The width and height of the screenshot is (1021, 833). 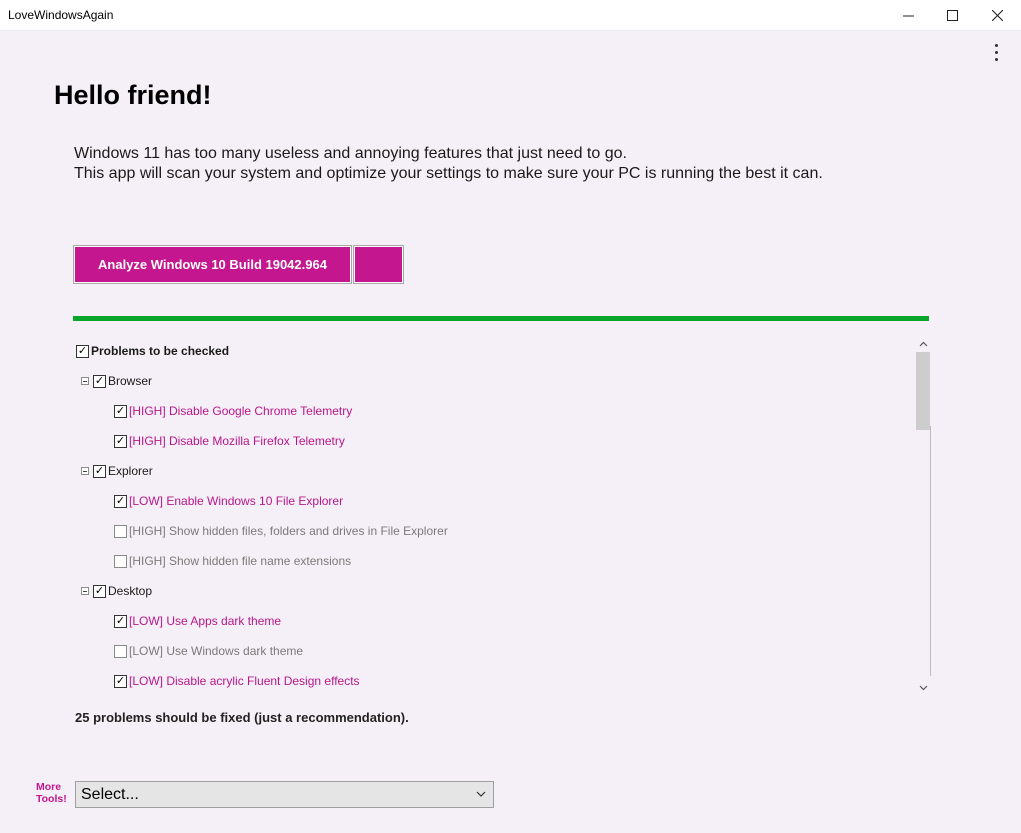 I want to click on tree-item: ✓ [HIGH] Disable Google Chrome Telemetry, so click(x=233, y=411).